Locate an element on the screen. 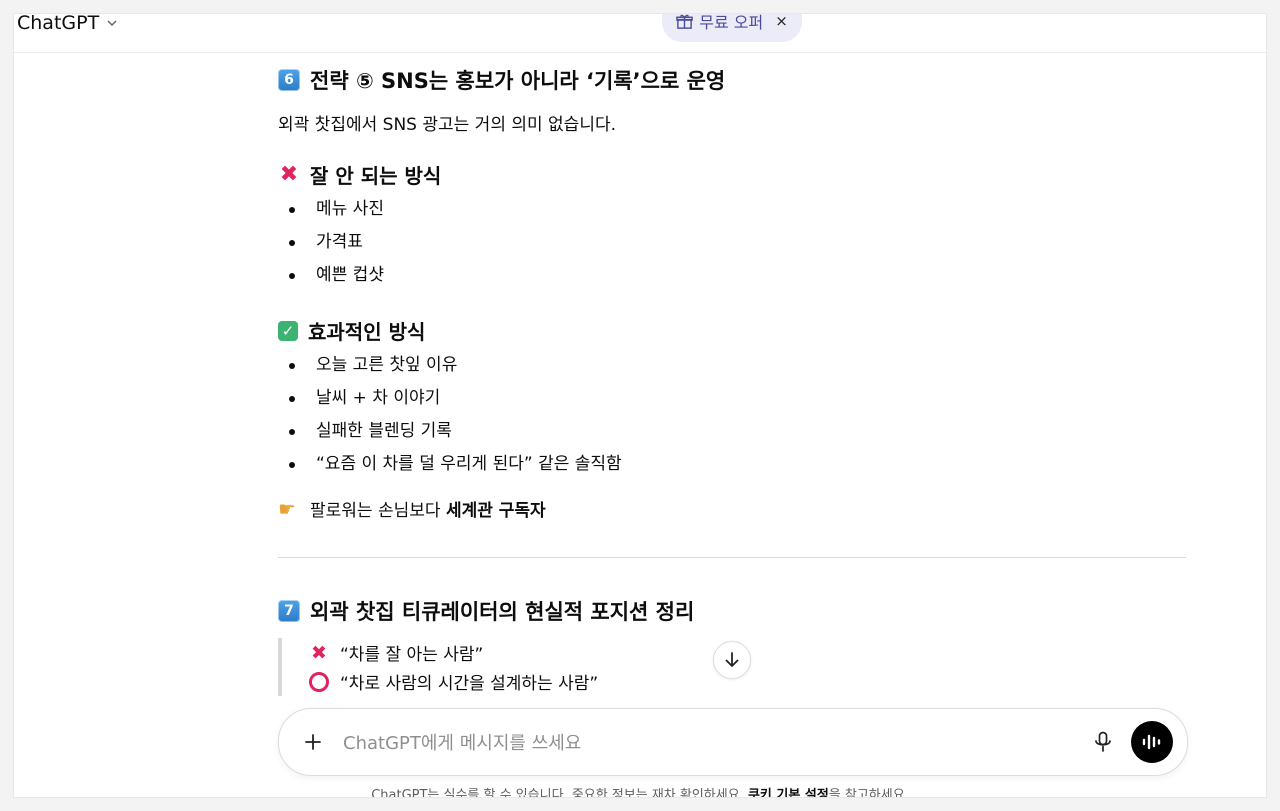 The width and height of the screenshot is (1280, 811). number-6-icon: 6 is located at coordinates (289, 80).